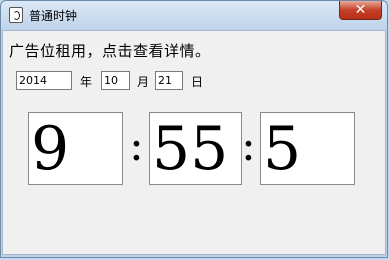 The width and height of the screenshot is (390, 260). What do you see at coordinates (194, 15) in the screenshot?
I see `title-bar: 普通时钟 ✕` at bounding box center [194, 15].